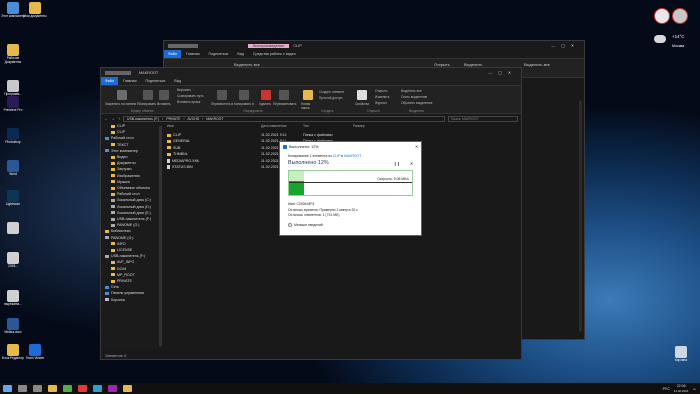 The height and width of the screenshot is (394, 700). What do you see at coordinates (331, 92) in the screenshot?
I see `new-item-label: Создать элемент` at bounding box center [331, 92].